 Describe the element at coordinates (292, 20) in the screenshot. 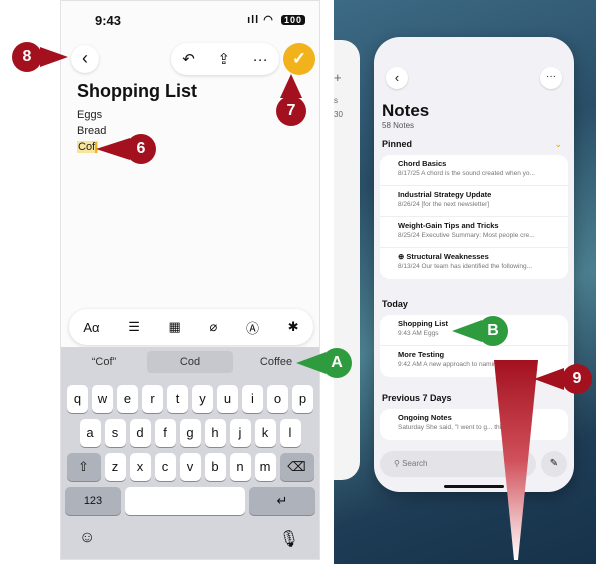

I see `battery-icon: 100` at that location.